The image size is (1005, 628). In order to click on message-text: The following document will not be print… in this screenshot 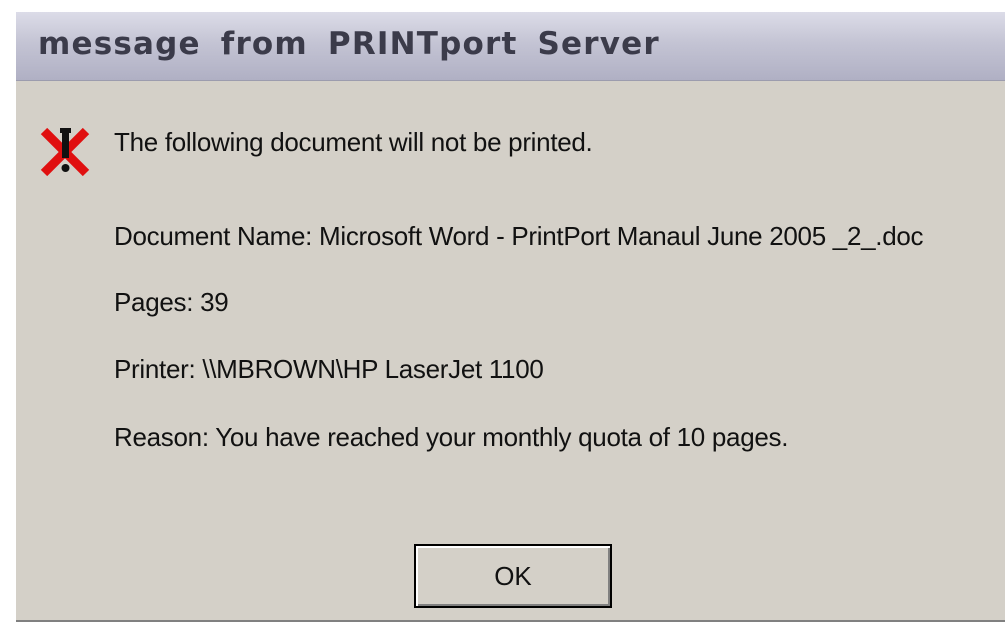, I will do `click(353, 142)`.